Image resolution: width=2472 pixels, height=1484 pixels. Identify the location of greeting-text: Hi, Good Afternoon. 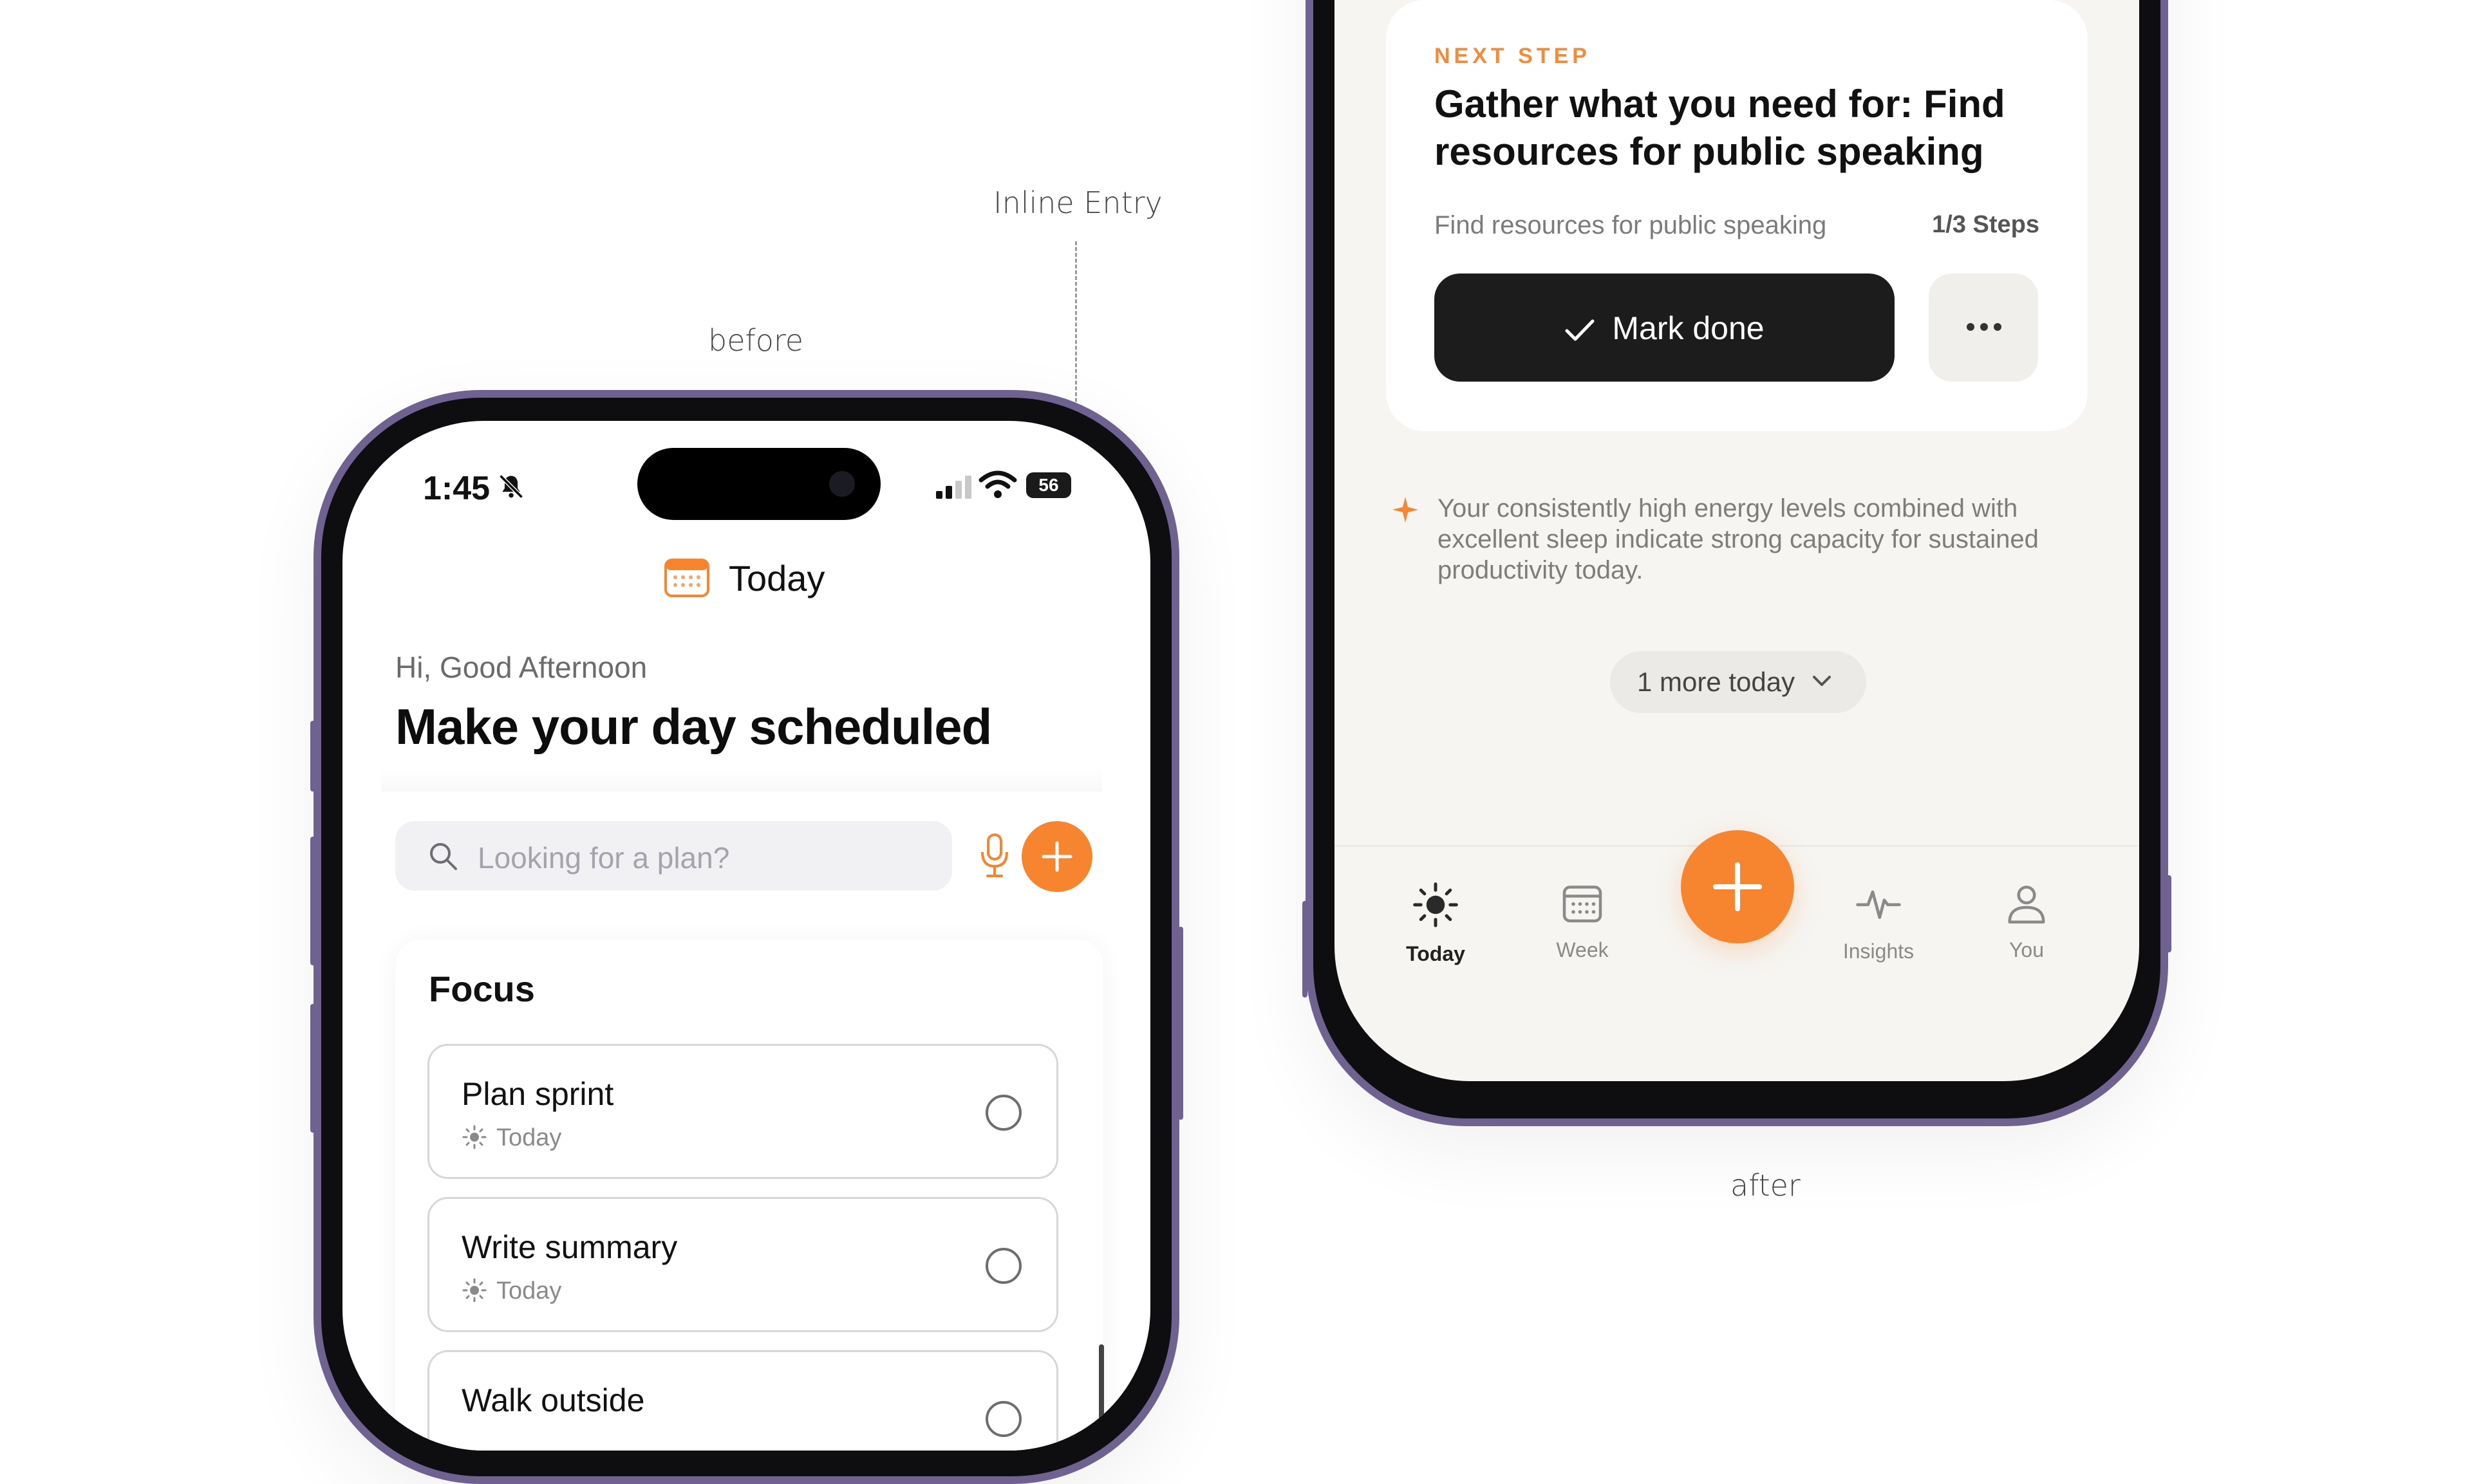
(521, 667).